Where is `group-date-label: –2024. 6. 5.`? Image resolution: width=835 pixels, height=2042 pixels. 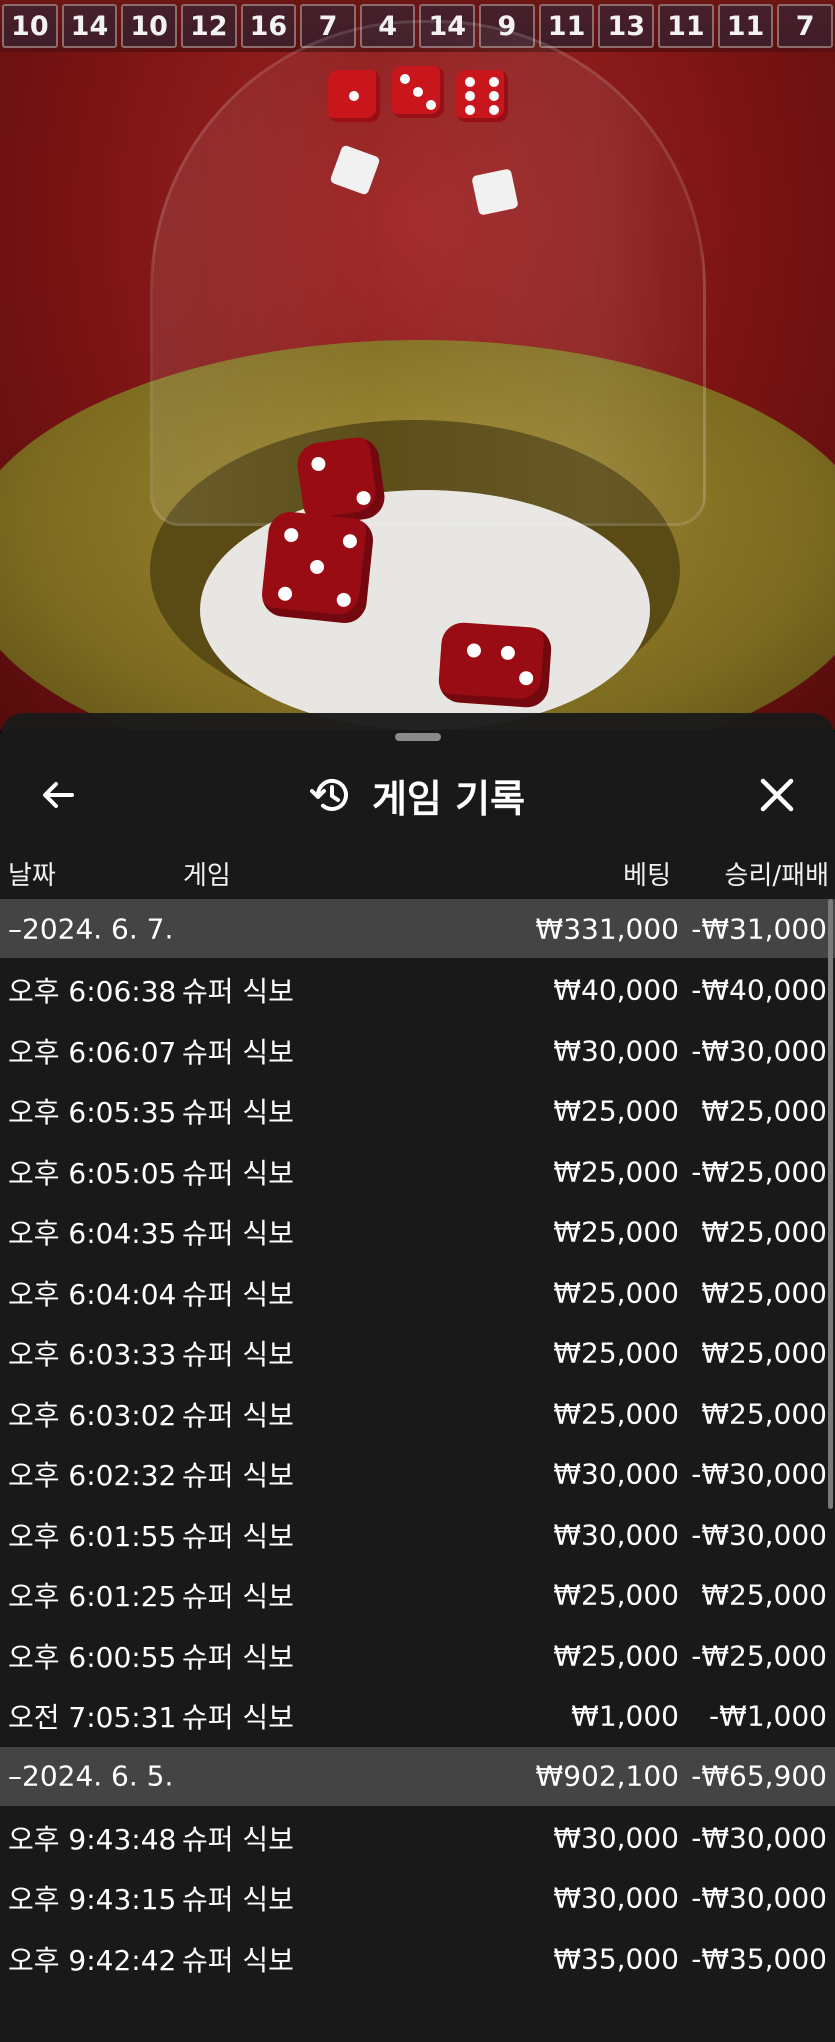 group-date-label: –2024. 6. 5. is located at coordinates (91, 1776).